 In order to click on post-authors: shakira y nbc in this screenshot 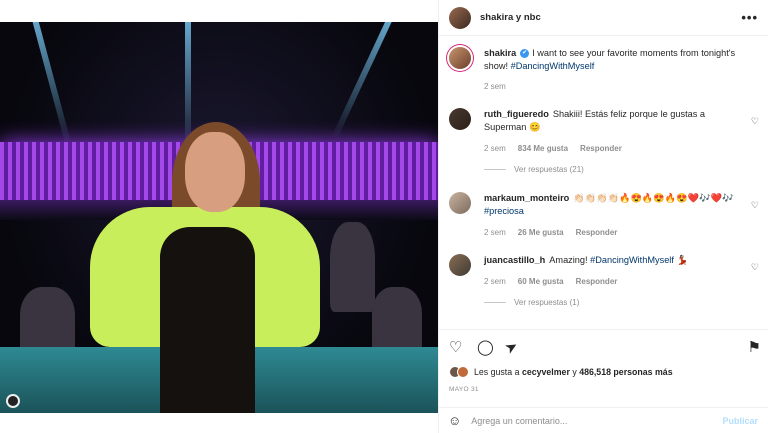, I will do `click(510, 17)`.